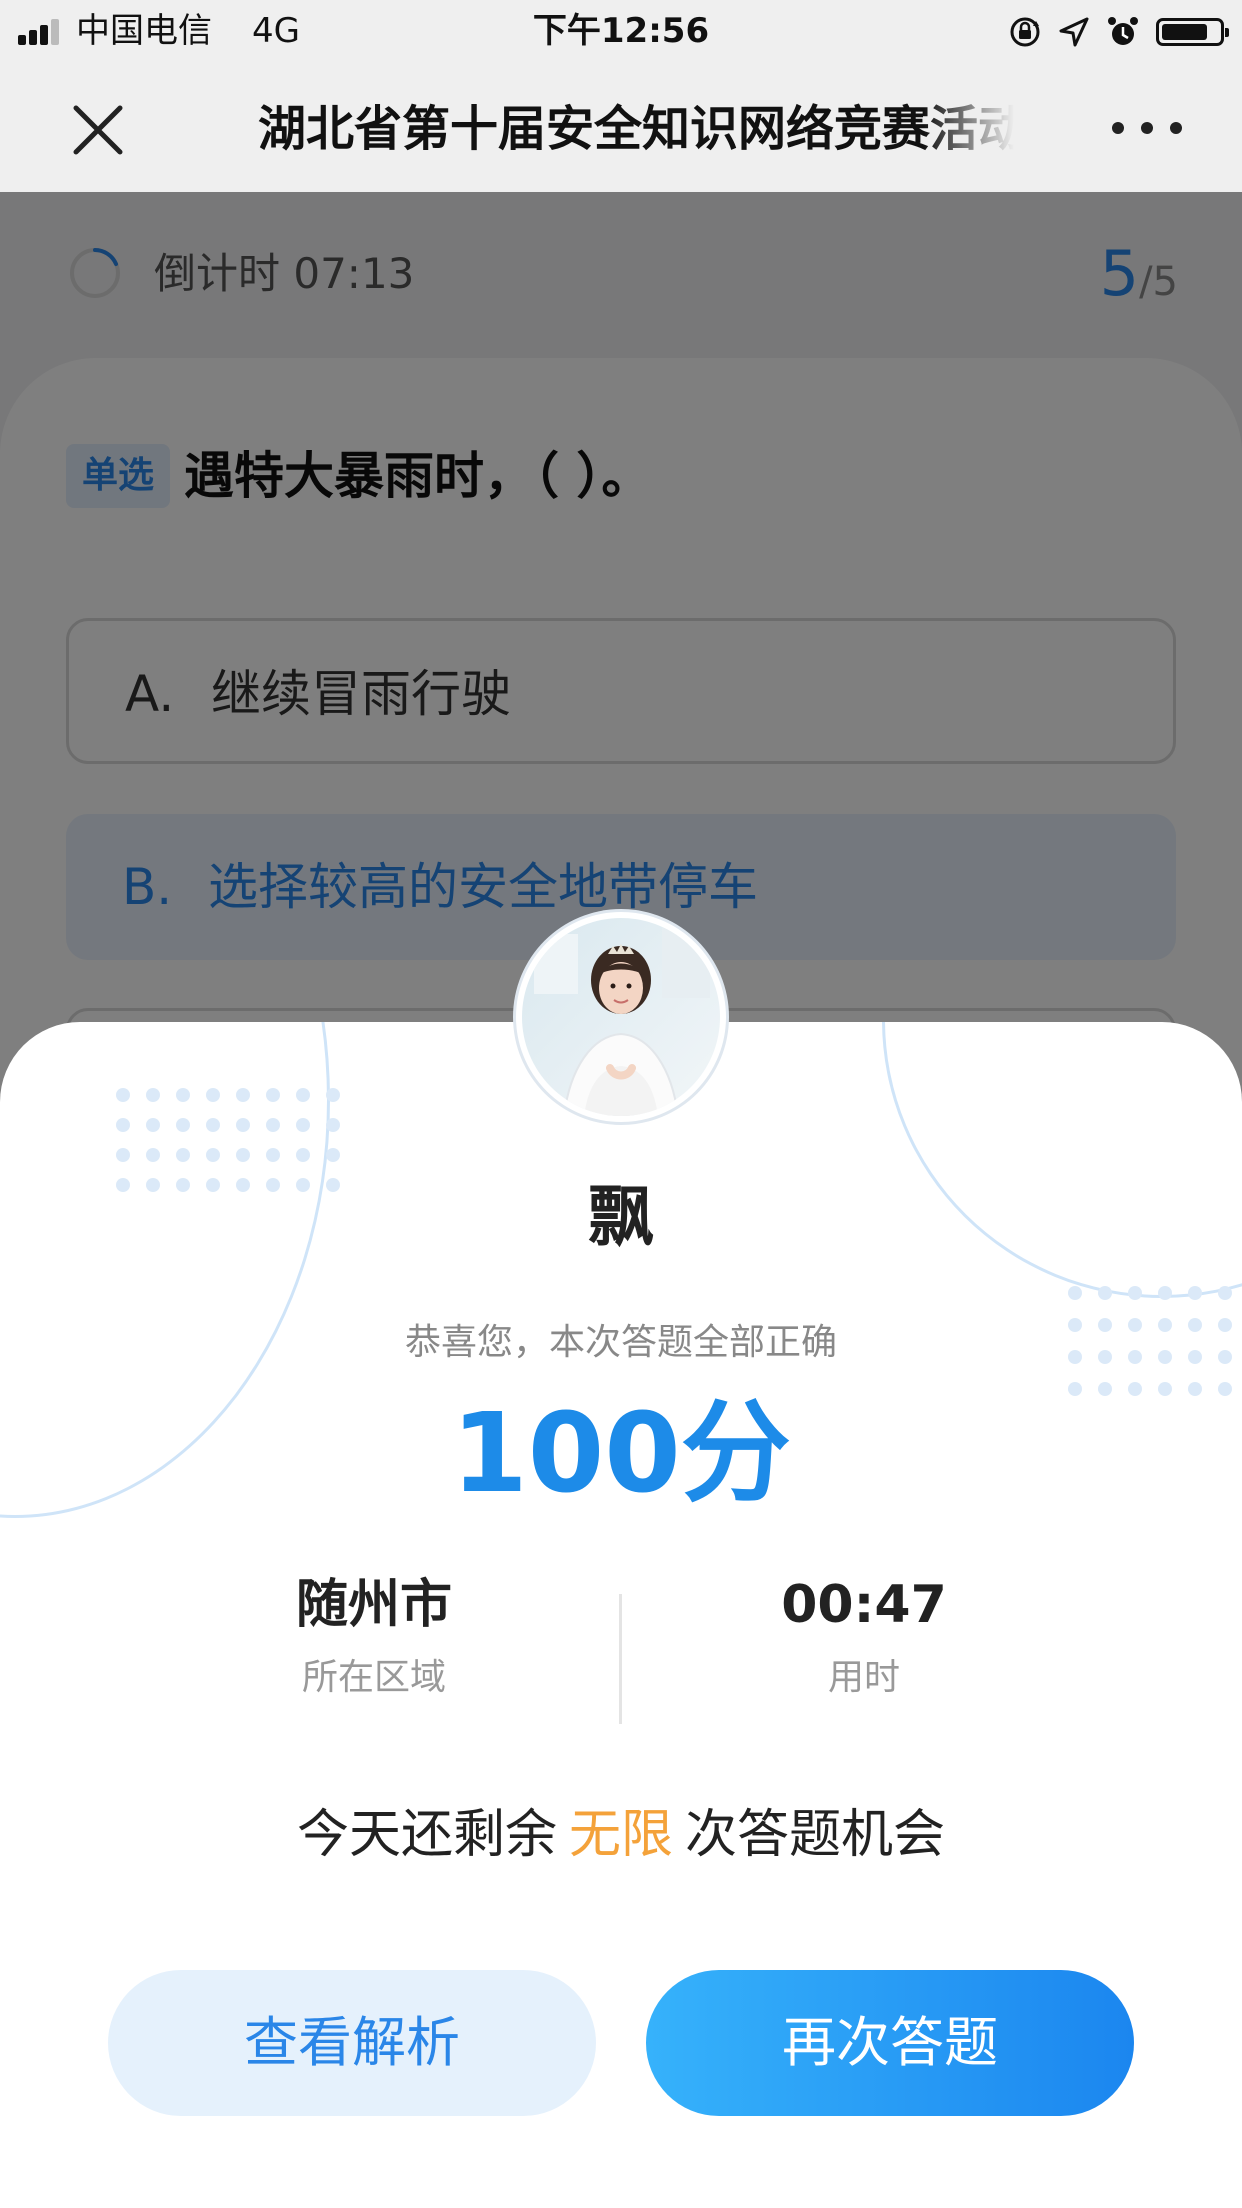  I want to click on chances-prefix: 今天还剩余, so click(426, 1835).